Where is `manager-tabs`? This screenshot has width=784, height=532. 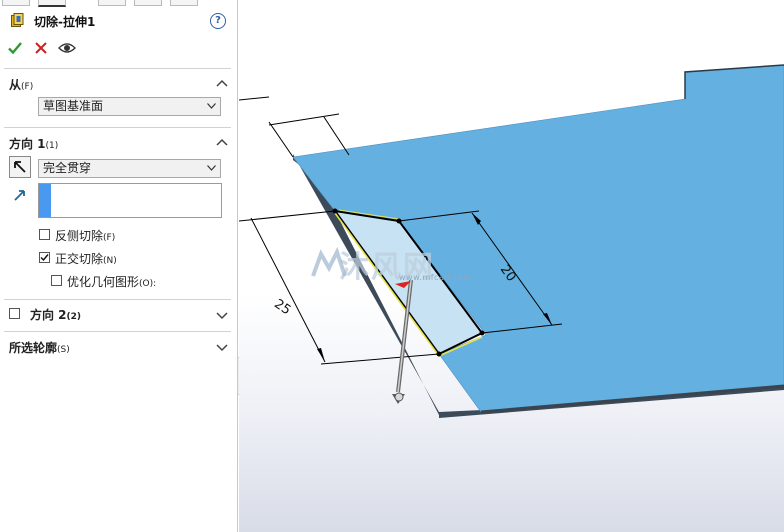 manager-tabs is located at coordinates (119, 3).